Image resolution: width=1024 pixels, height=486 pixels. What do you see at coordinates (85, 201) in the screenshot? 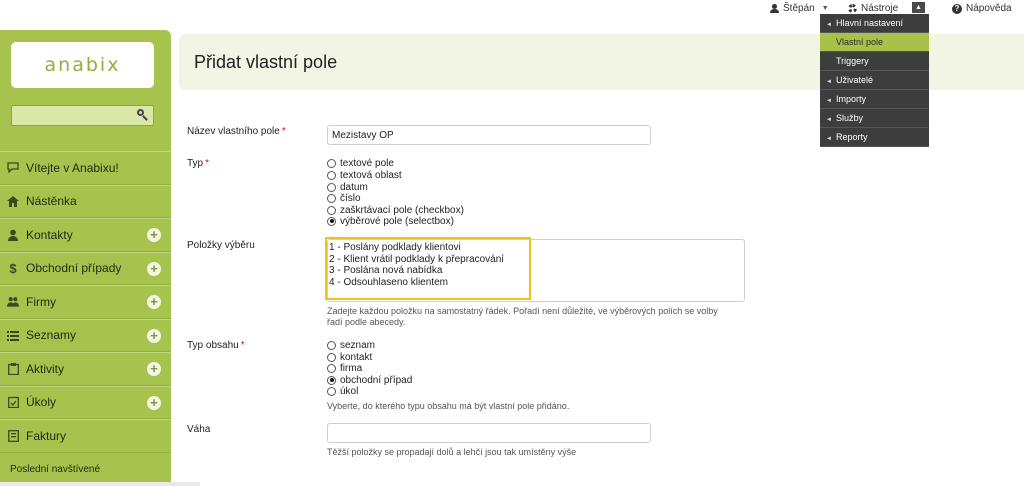
I see `sidebar-item-dashboard: Nástěnka` at bounding box center [85, 201].